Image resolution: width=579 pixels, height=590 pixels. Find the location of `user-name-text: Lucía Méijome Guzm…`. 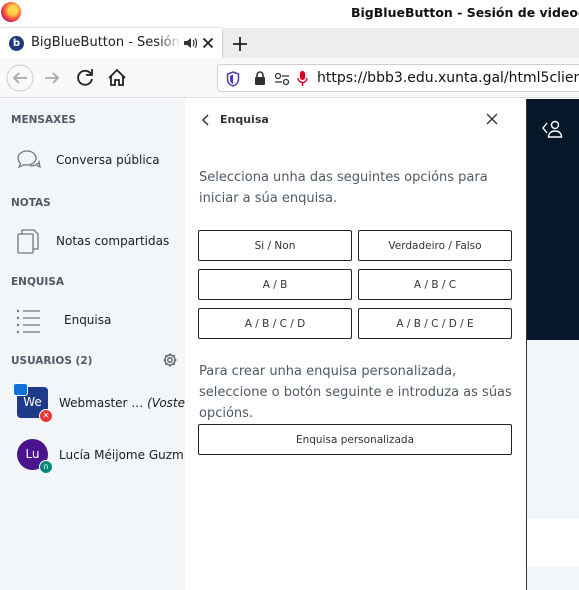

user-name-text: Lucía Méijome Guzm… is located at coordinates (127, 455).